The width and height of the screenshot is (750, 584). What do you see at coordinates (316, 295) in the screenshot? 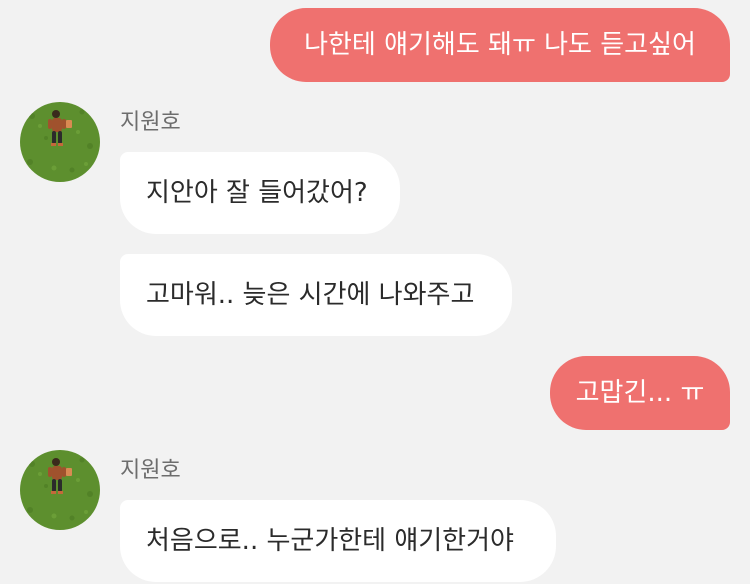
I see `incoming-message-bubble: 고마워.. 늦은 시간에 나와주고` at bounding box center [316, 295].